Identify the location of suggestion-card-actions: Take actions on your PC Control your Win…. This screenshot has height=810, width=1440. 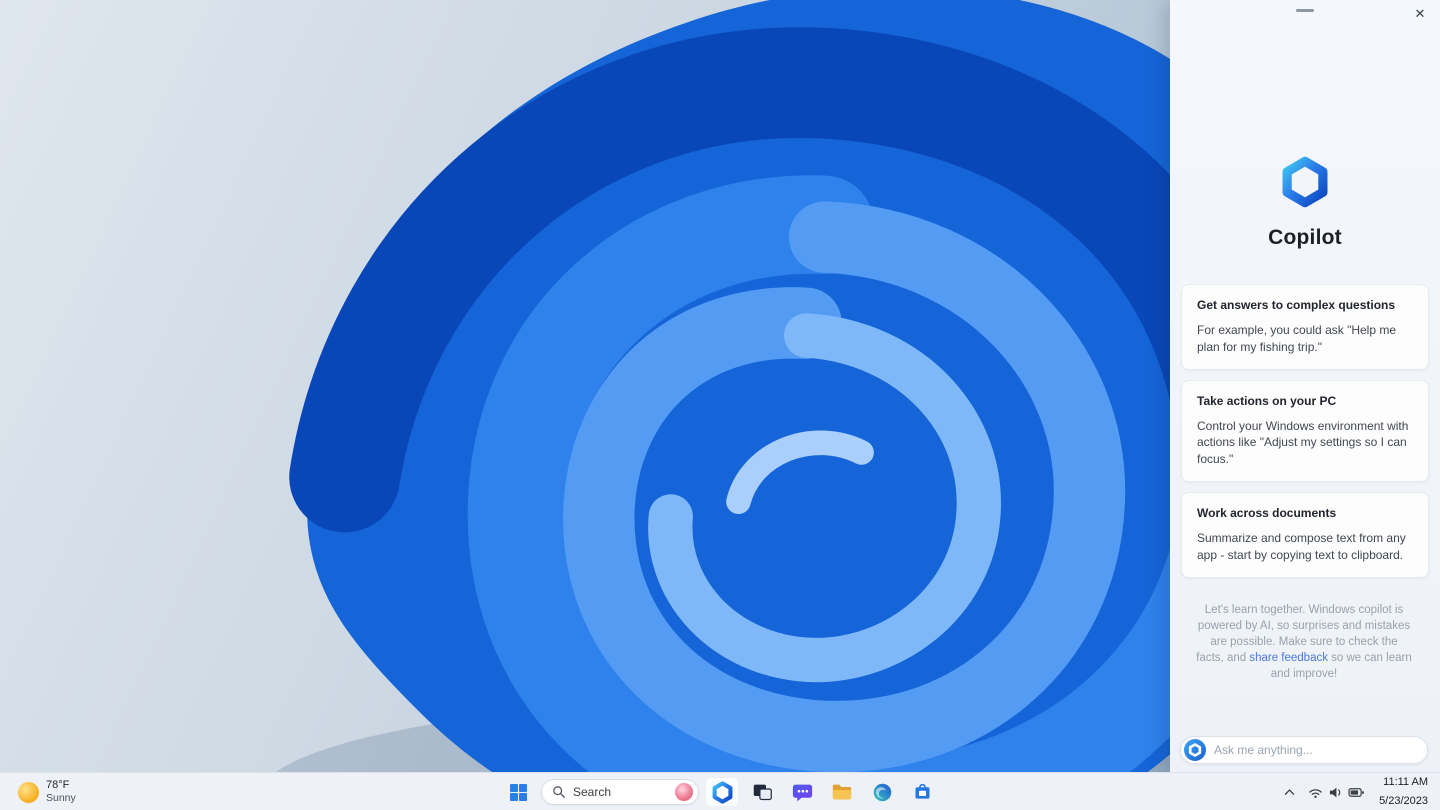
(1305, 430).